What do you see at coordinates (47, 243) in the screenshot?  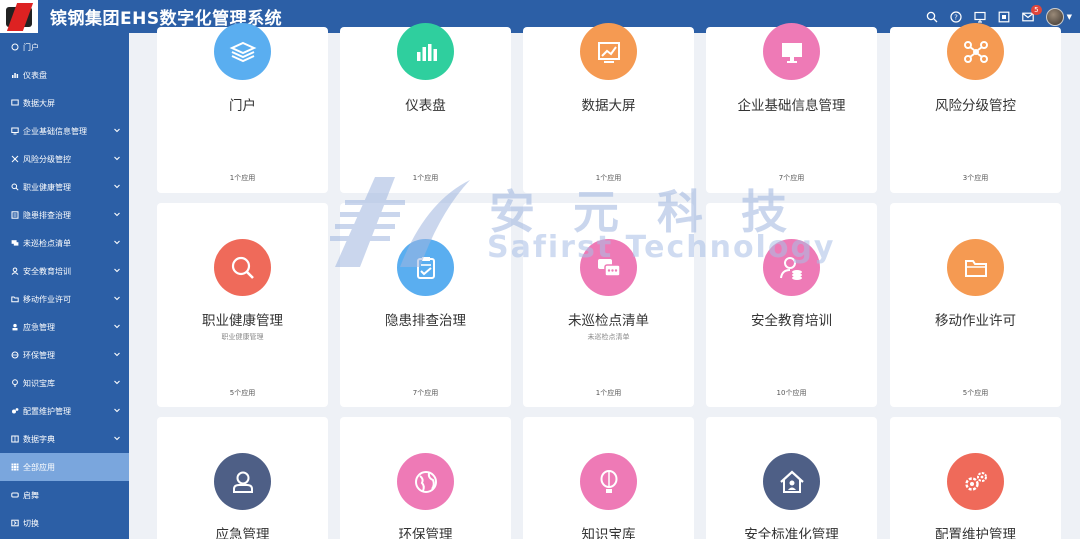 I see `sidebar-item-label: 未巡检点清单` at bounding box center [47, 243].